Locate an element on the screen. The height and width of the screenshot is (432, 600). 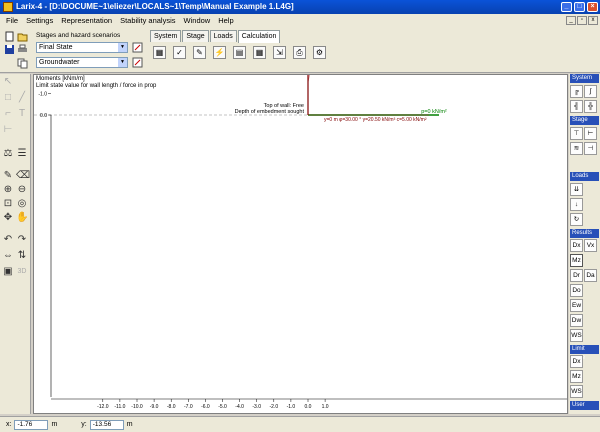
redo-icon: ↷ is located at coordinates (22, 240).